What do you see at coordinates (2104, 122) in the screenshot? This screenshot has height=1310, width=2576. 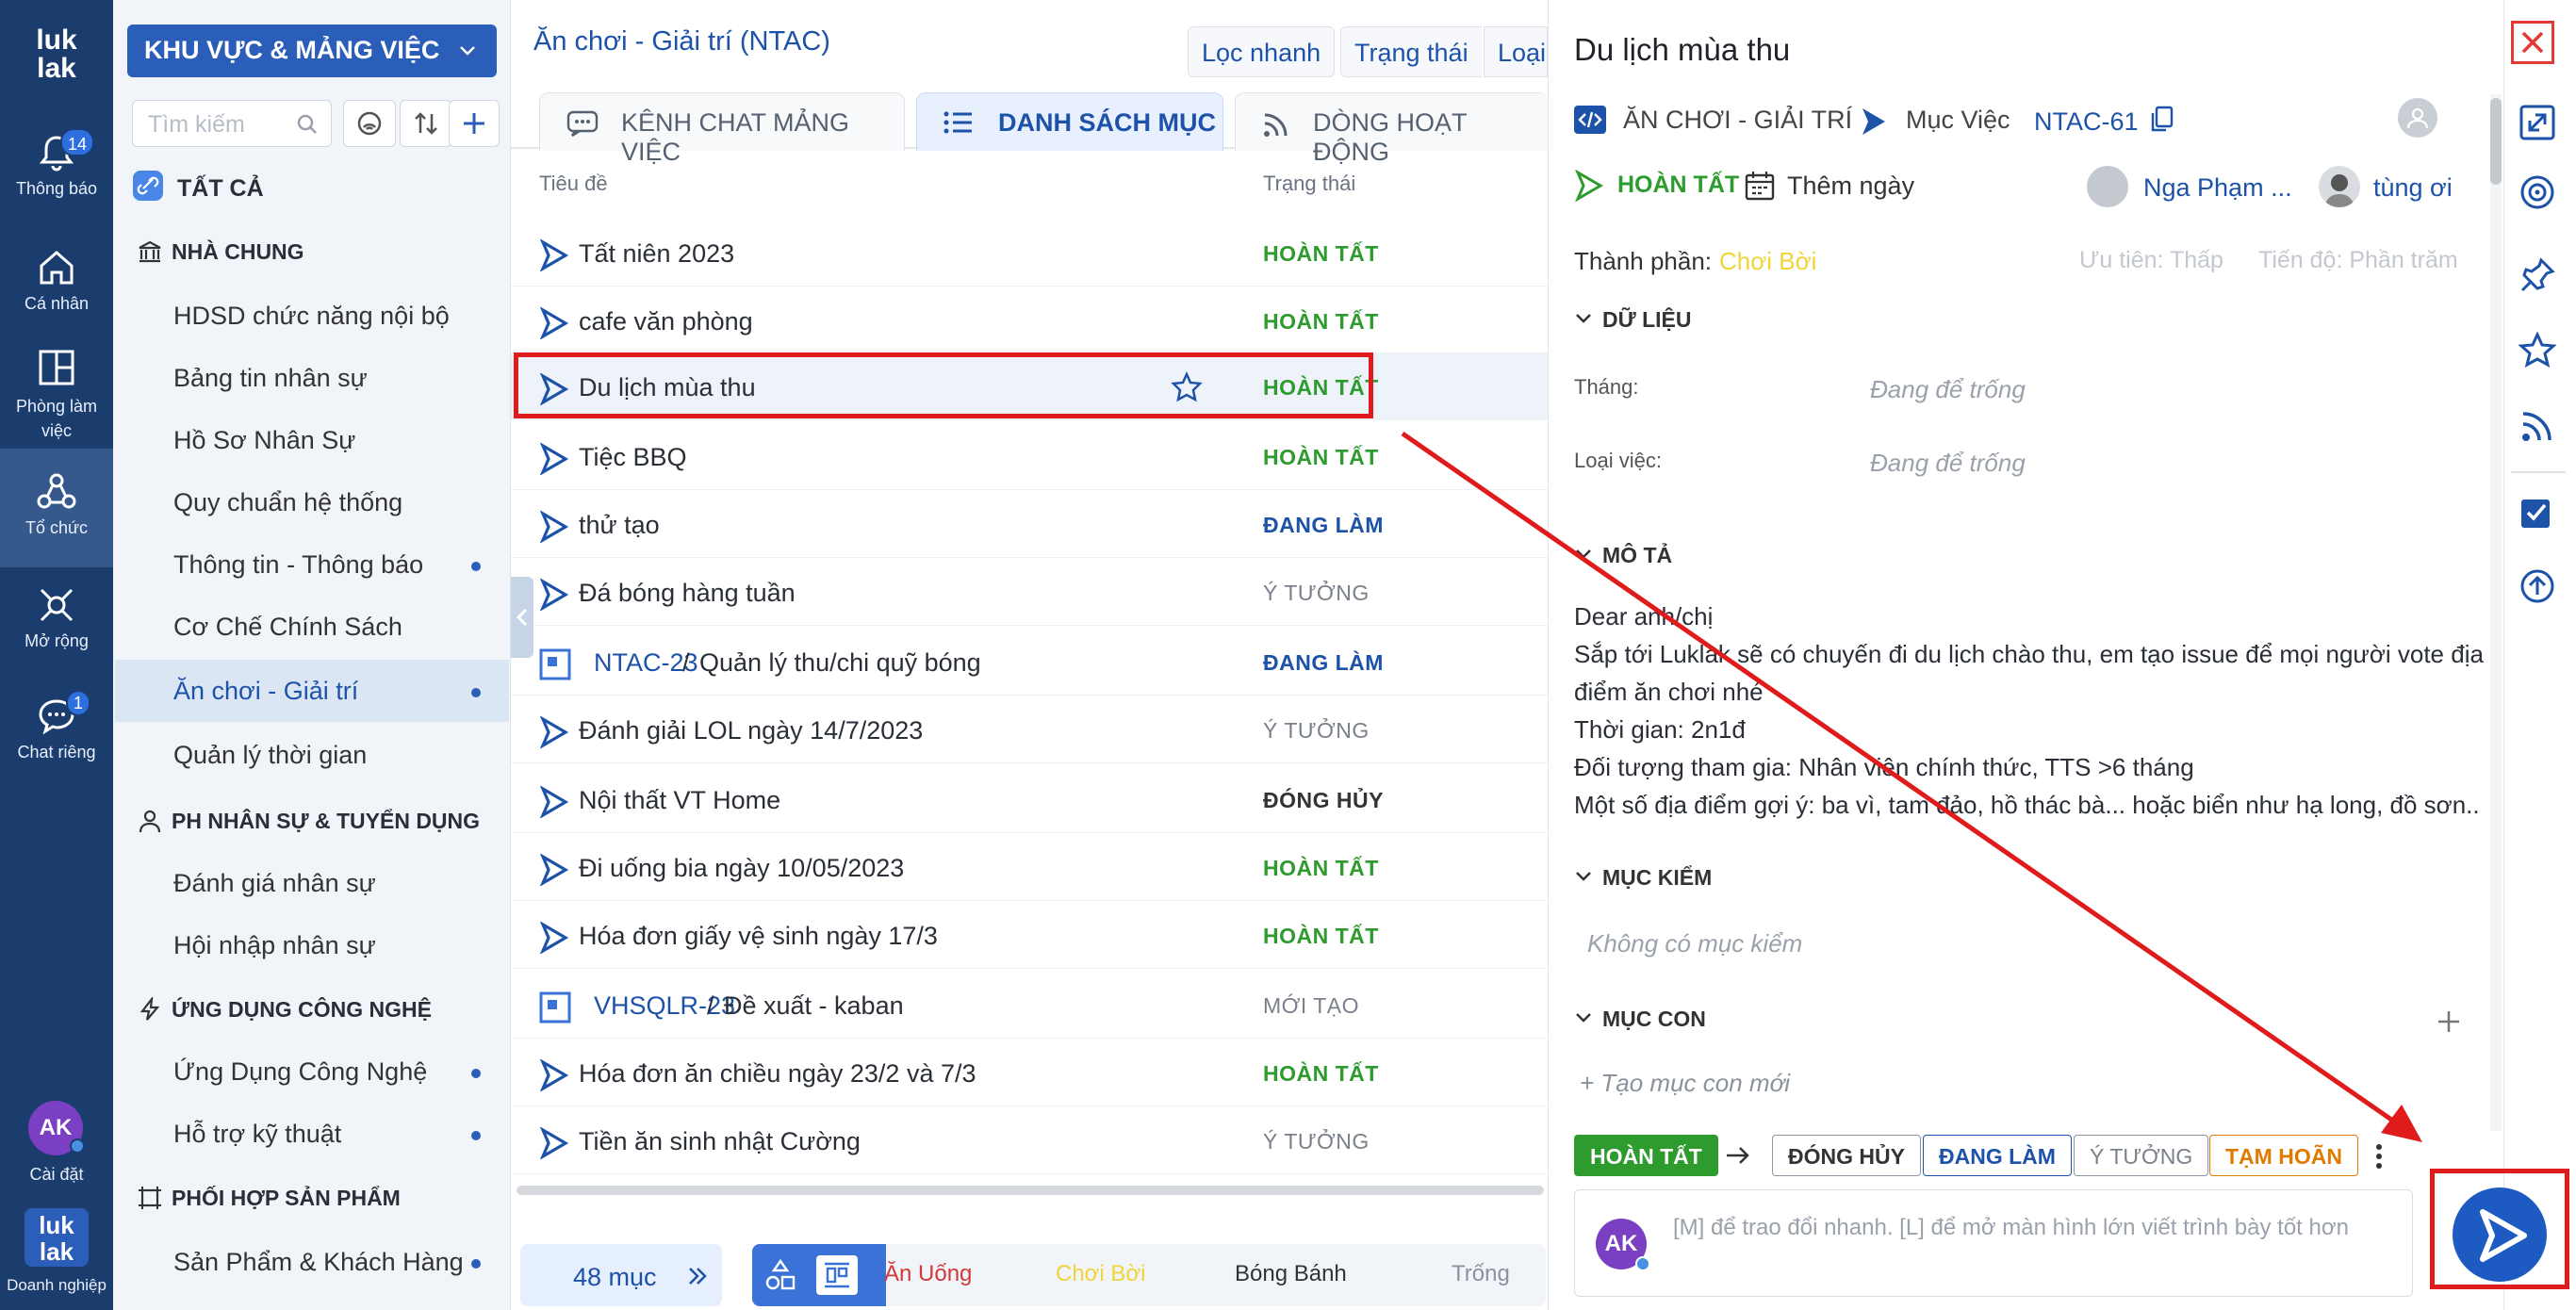 I see `detail-key: NTAC-61` at bounding box center [2104, 122].